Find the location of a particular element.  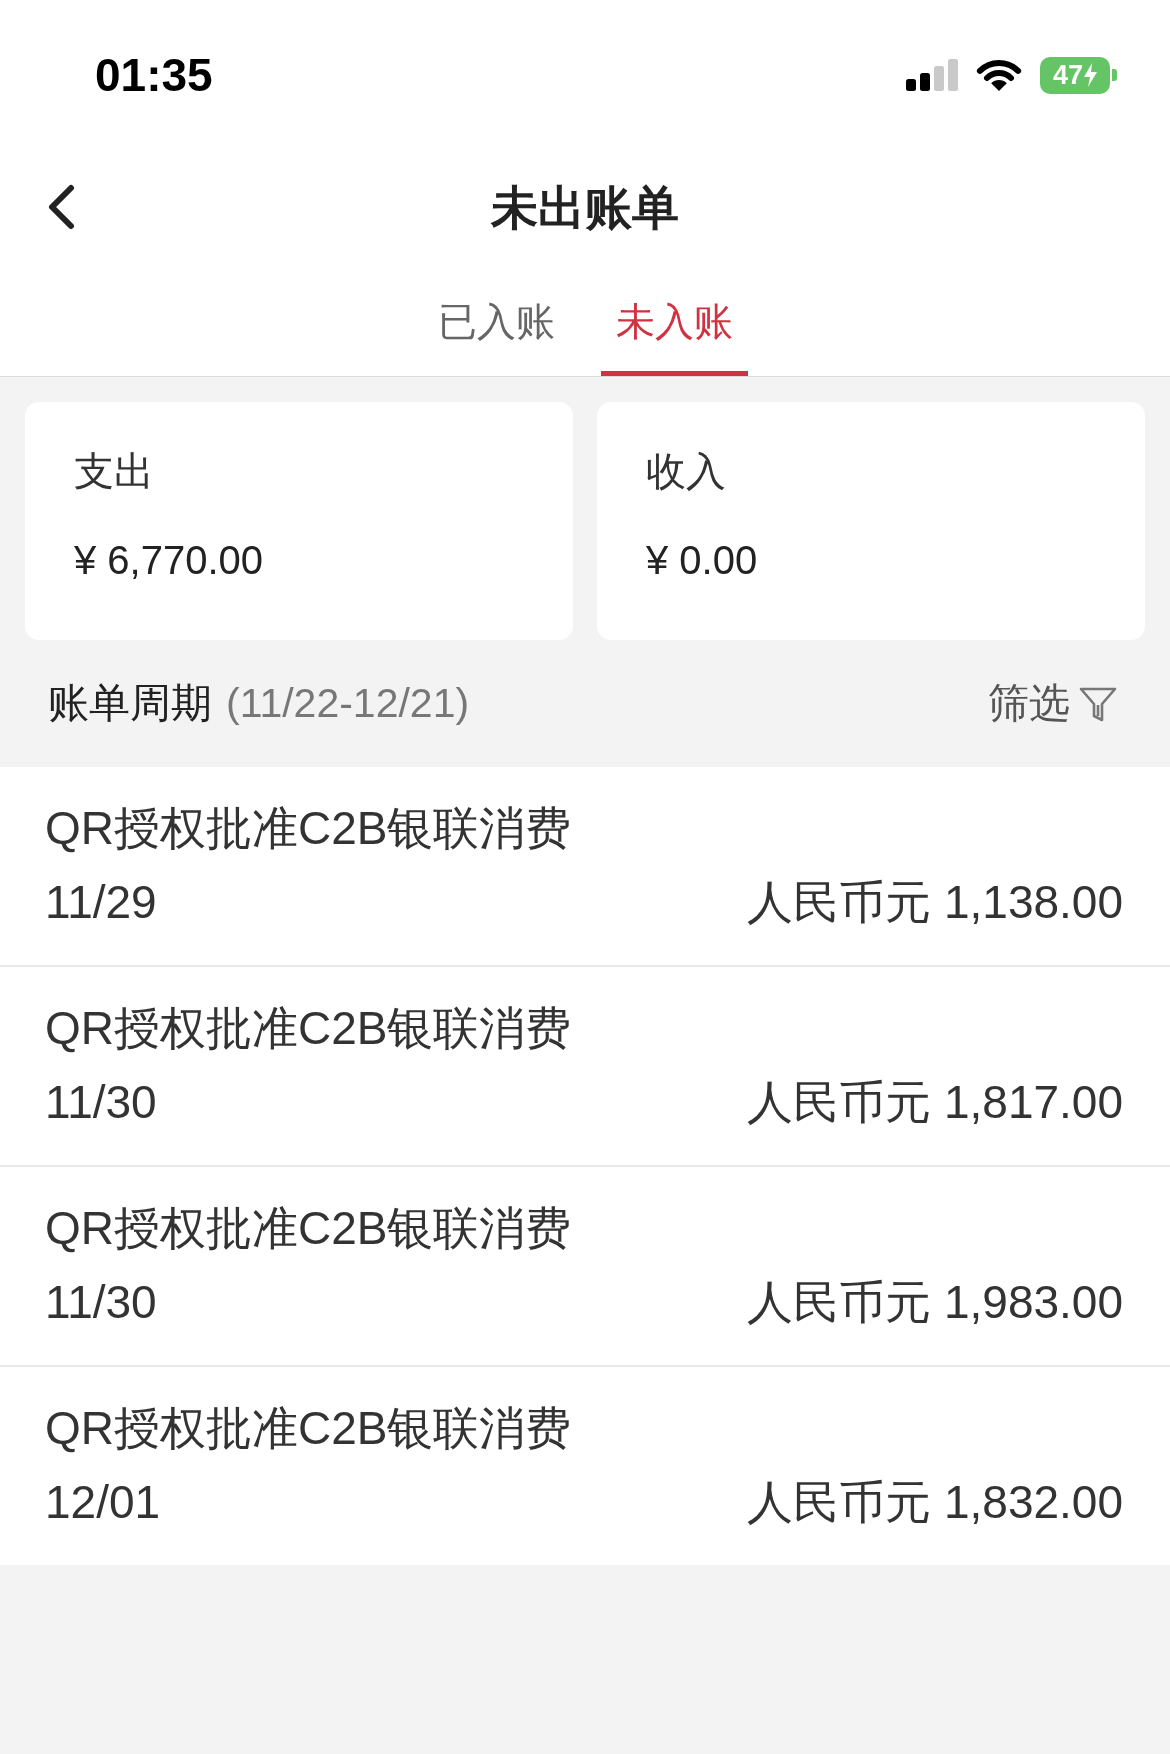

transaction-row: QR授权批准C2B银联消费 11/30 人民币元 1,817.00 is located at coordinates (585, 1066).